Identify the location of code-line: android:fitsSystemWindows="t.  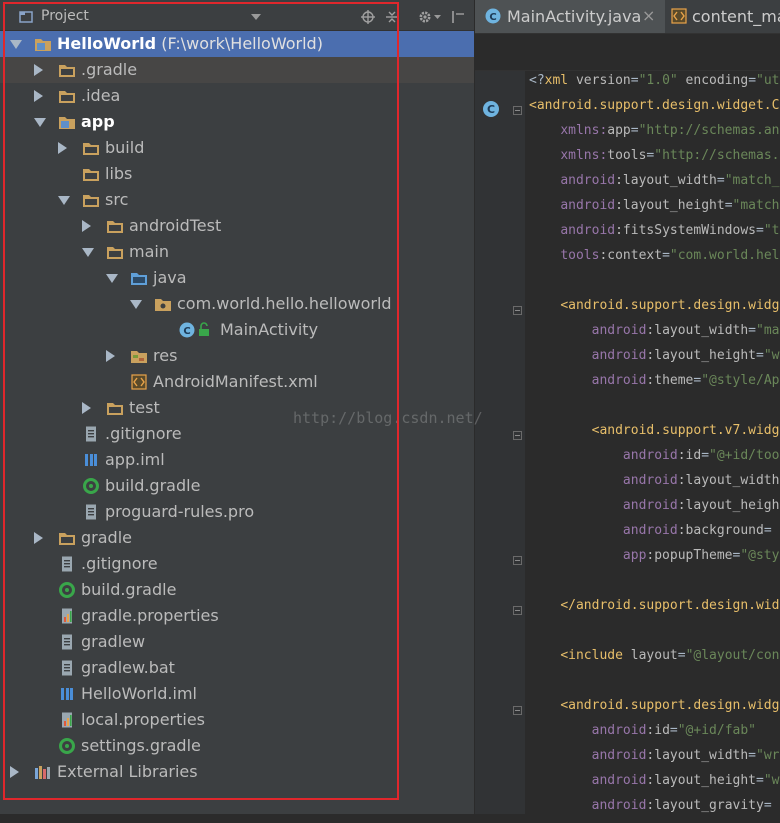
(670, 230).